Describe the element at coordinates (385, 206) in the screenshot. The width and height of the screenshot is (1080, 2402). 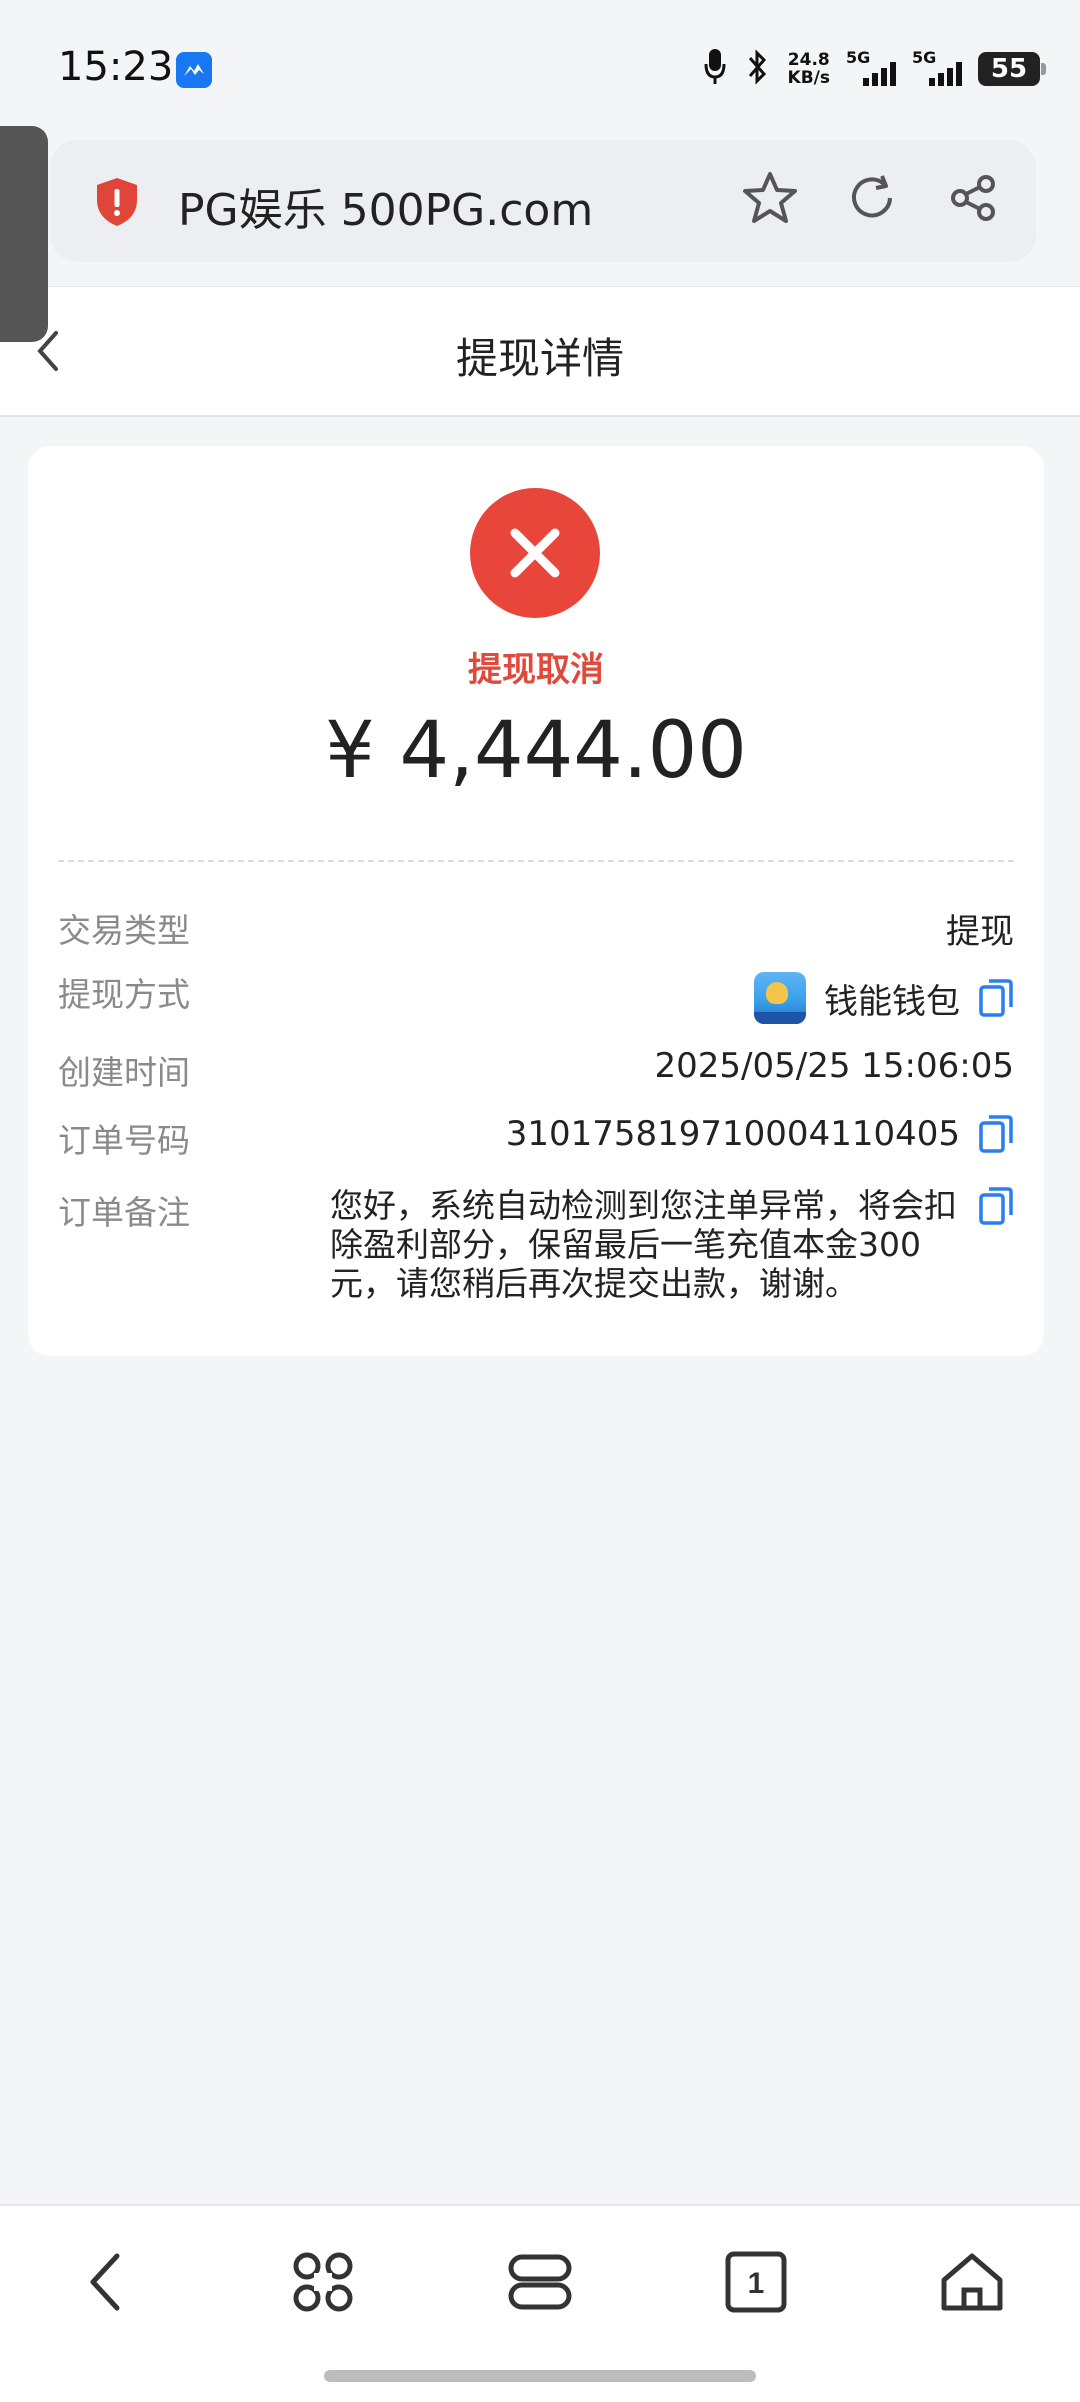
I see `url-text: PG娱乐 500PG.com` at that location.